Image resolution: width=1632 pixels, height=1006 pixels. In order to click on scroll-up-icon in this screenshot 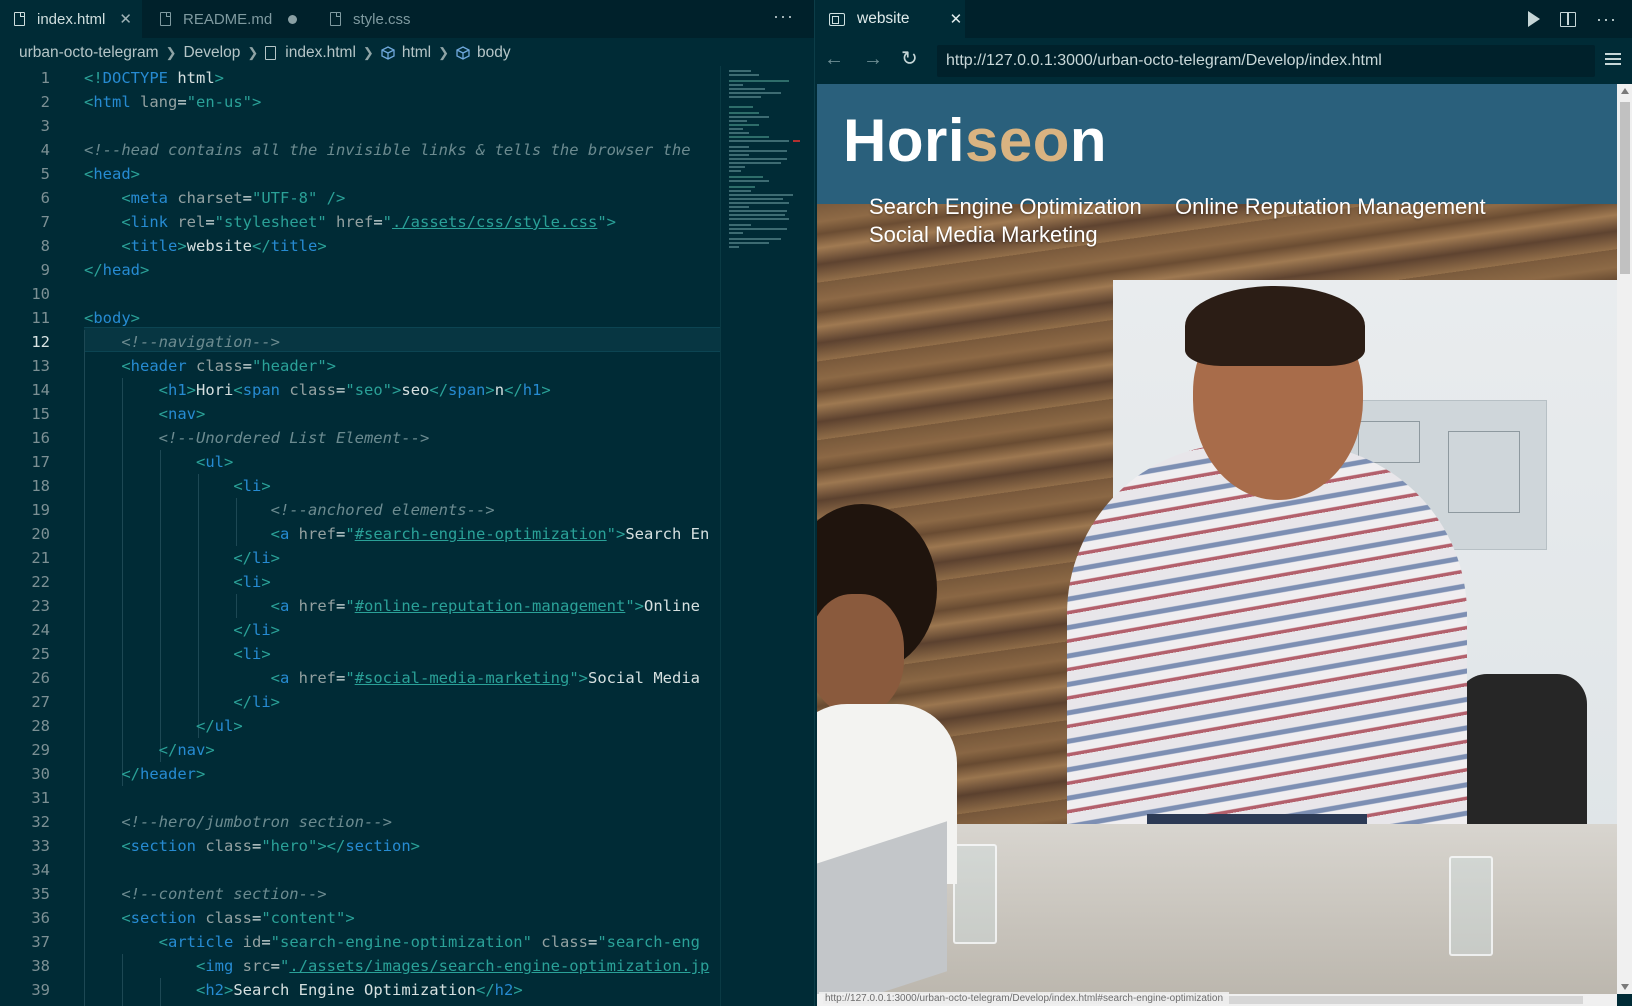, I will do `click(1625, 91)`.